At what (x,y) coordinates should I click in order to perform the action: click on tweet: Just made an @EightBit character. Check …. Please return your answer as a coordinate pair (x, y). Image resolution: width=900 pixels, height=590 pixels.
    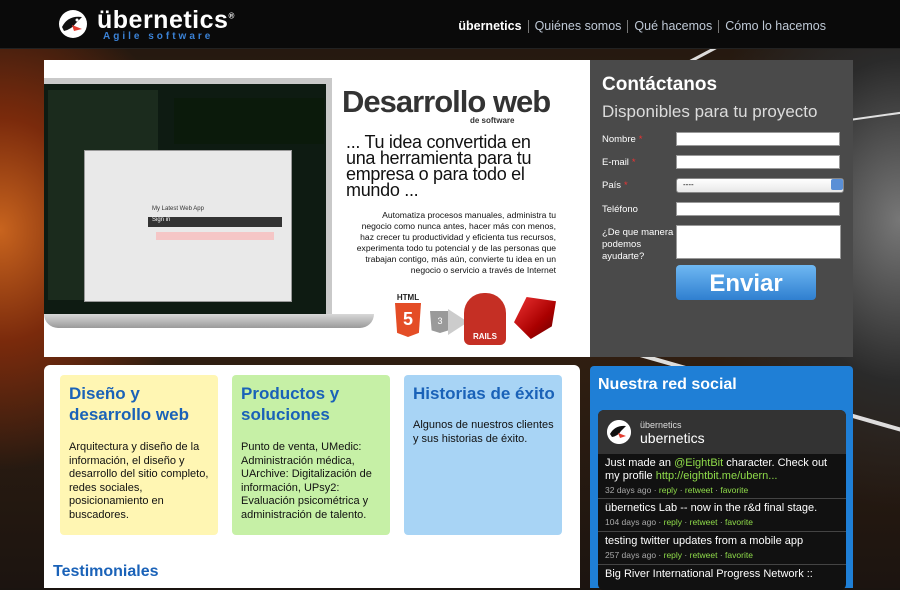
    Looking at the image, I should click on (722, 476).